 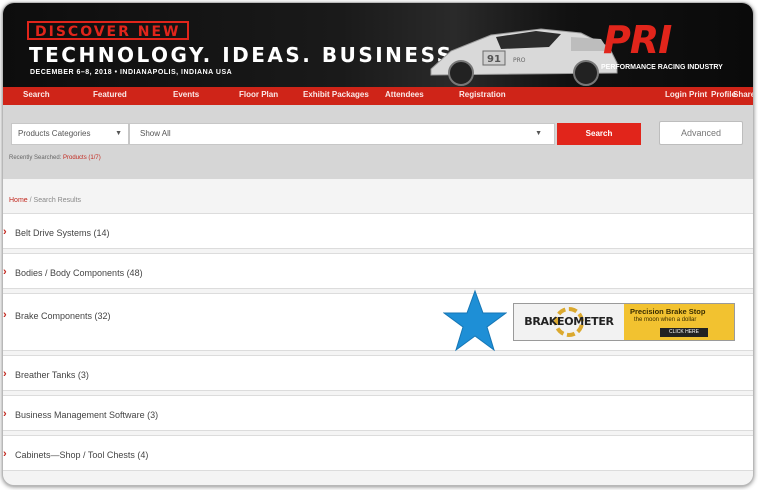 I want to click on ad-cta-button: CLICK HERE, so click(x=684, y=332).